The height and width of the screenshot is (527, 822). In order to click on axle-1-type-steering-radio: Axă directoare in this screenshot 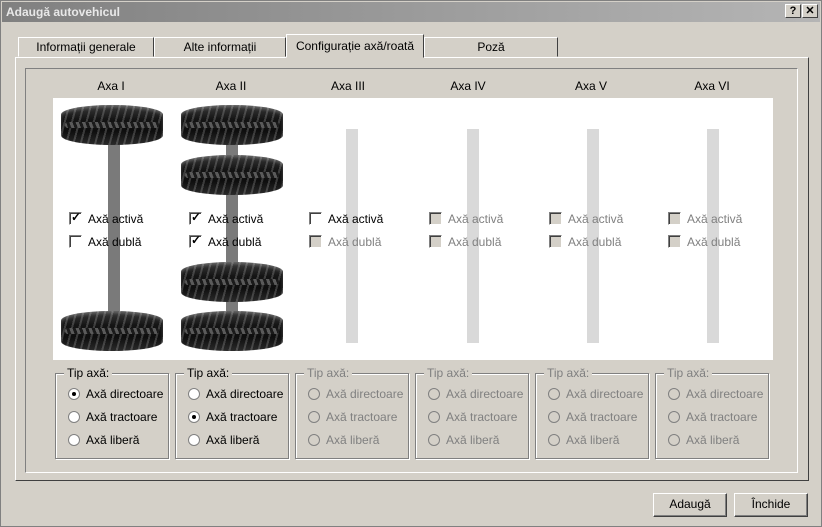, I will do `click(115, 395)`.